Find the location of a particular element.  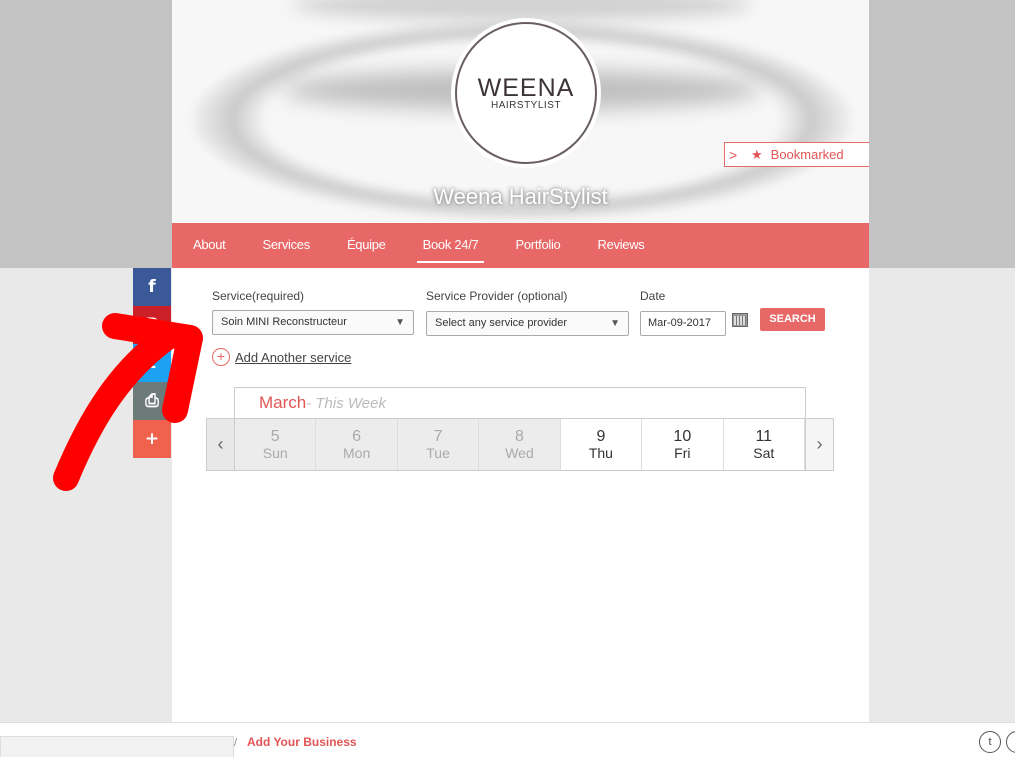

nav-reviews: Reviews is located at coordinates (620, 245).